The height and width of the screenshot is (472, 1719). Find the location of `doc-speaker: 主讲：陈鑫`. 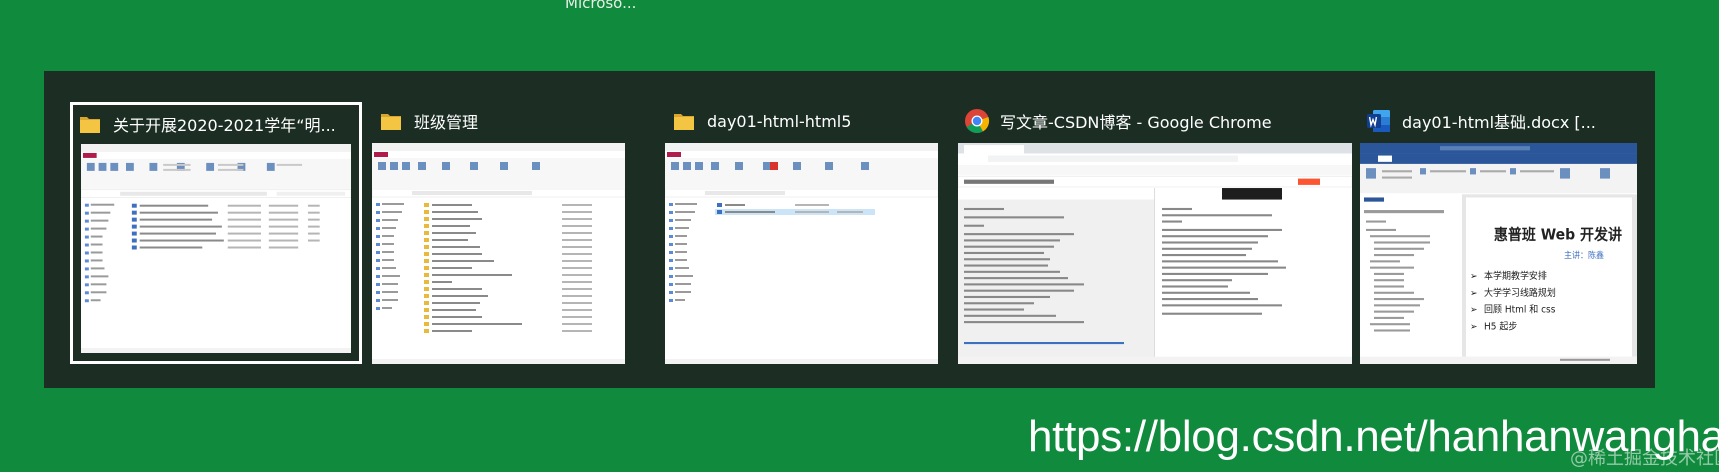

doc-speaker: 主讲：陈鑫 is located at coordinates (1584, 255).